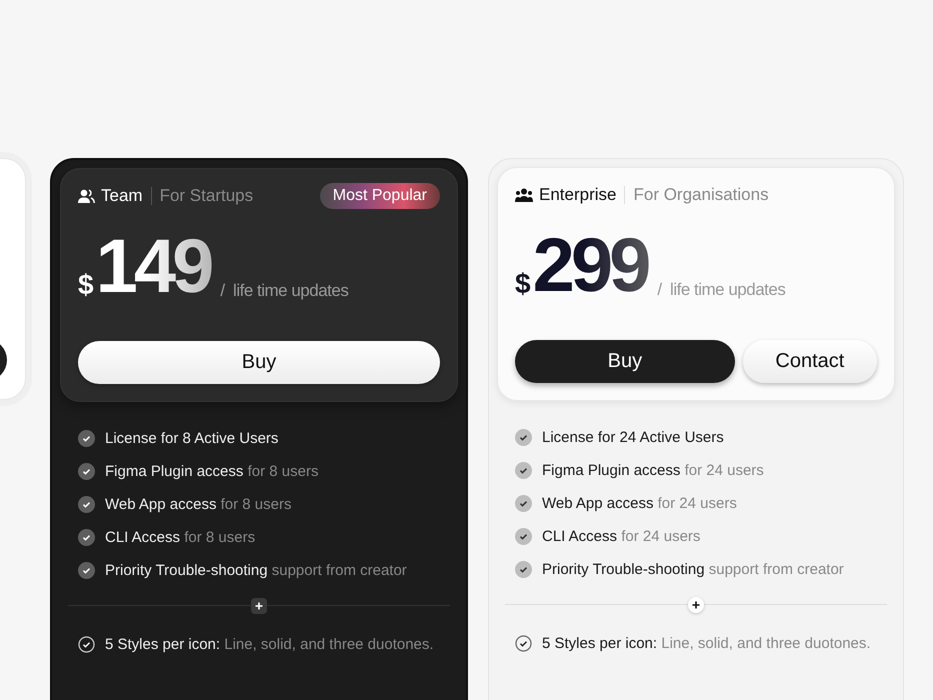 This screenshot has width=933, height=700. What do you see at coordinates (639, 503) in the screenshot?
I see `feature-text: Web App access for 24 users` at bounding box center [639, 503].